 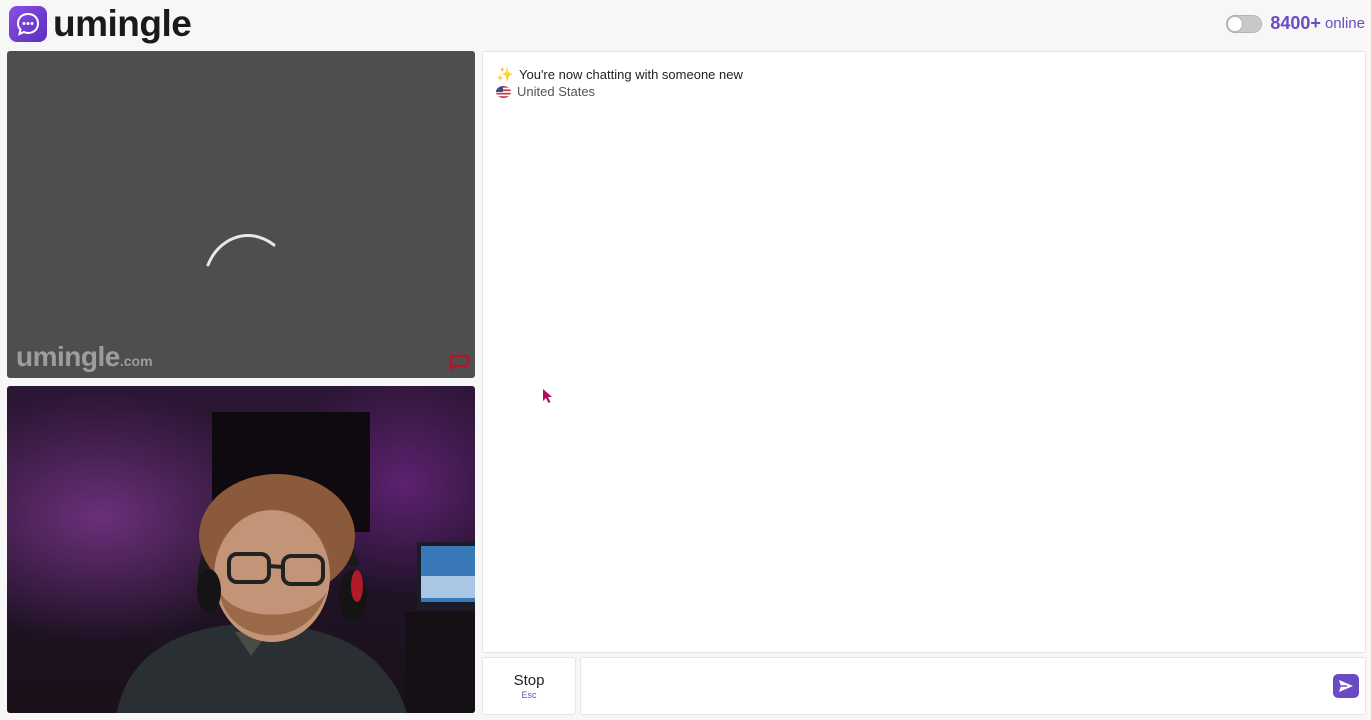 I want to click on system-message-text: You're now chatting with someone new, so click(x=631, y=74).